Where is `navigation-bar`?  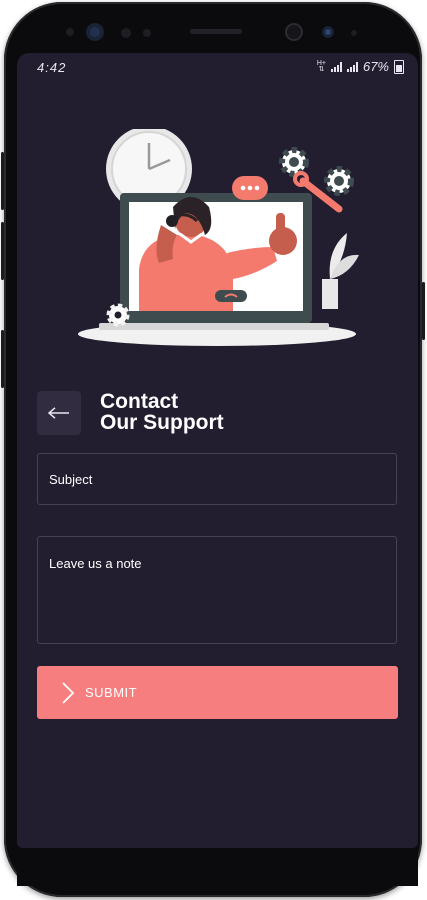
navigation-bar is located at coordinates (217, 867).